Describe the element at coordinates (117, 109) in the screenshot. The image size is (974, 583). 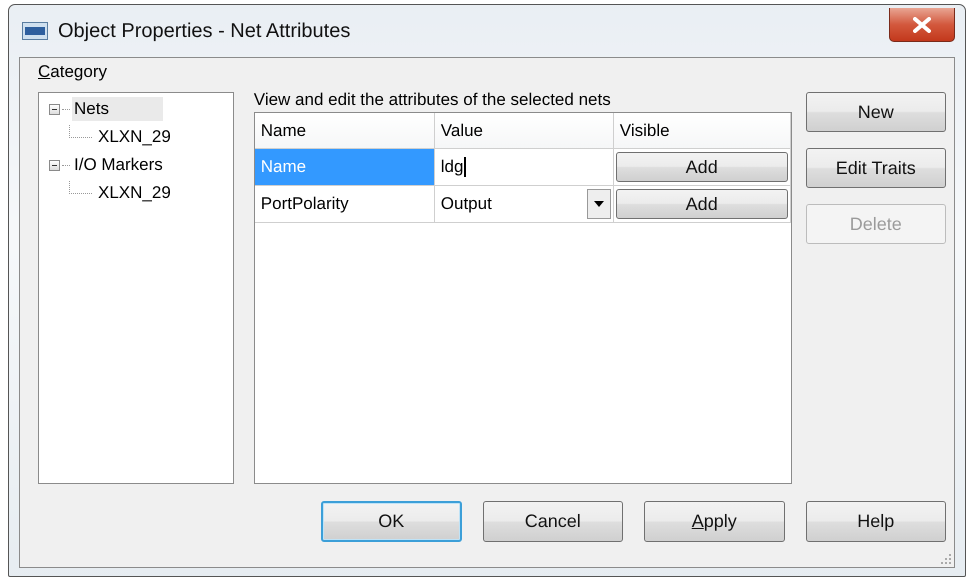
I see `tree-item: Nets` at that location.